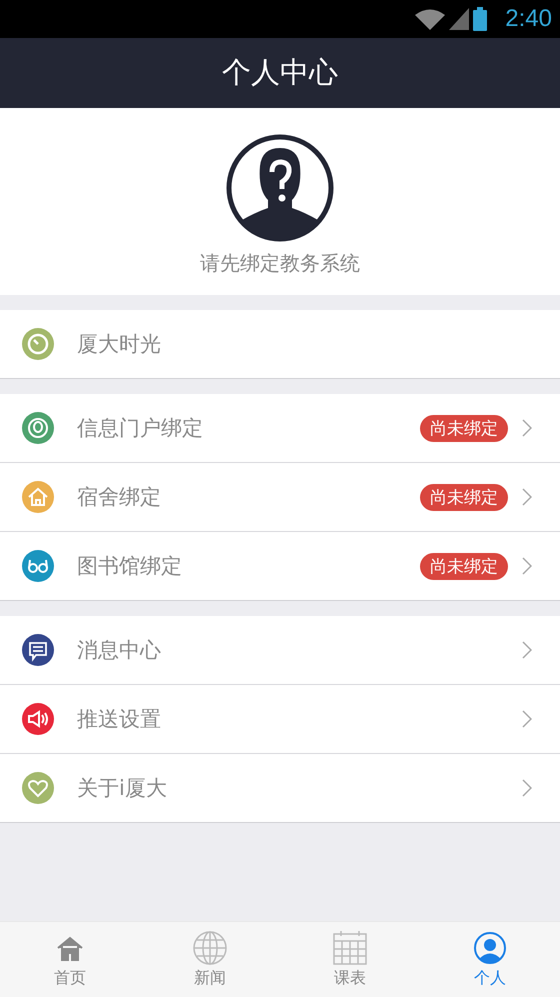 This screenshot has height=997, width=560. Describe the element at coordinates (280, 650) in the screenshot. I see `menu-item: 消息中心` at that location.